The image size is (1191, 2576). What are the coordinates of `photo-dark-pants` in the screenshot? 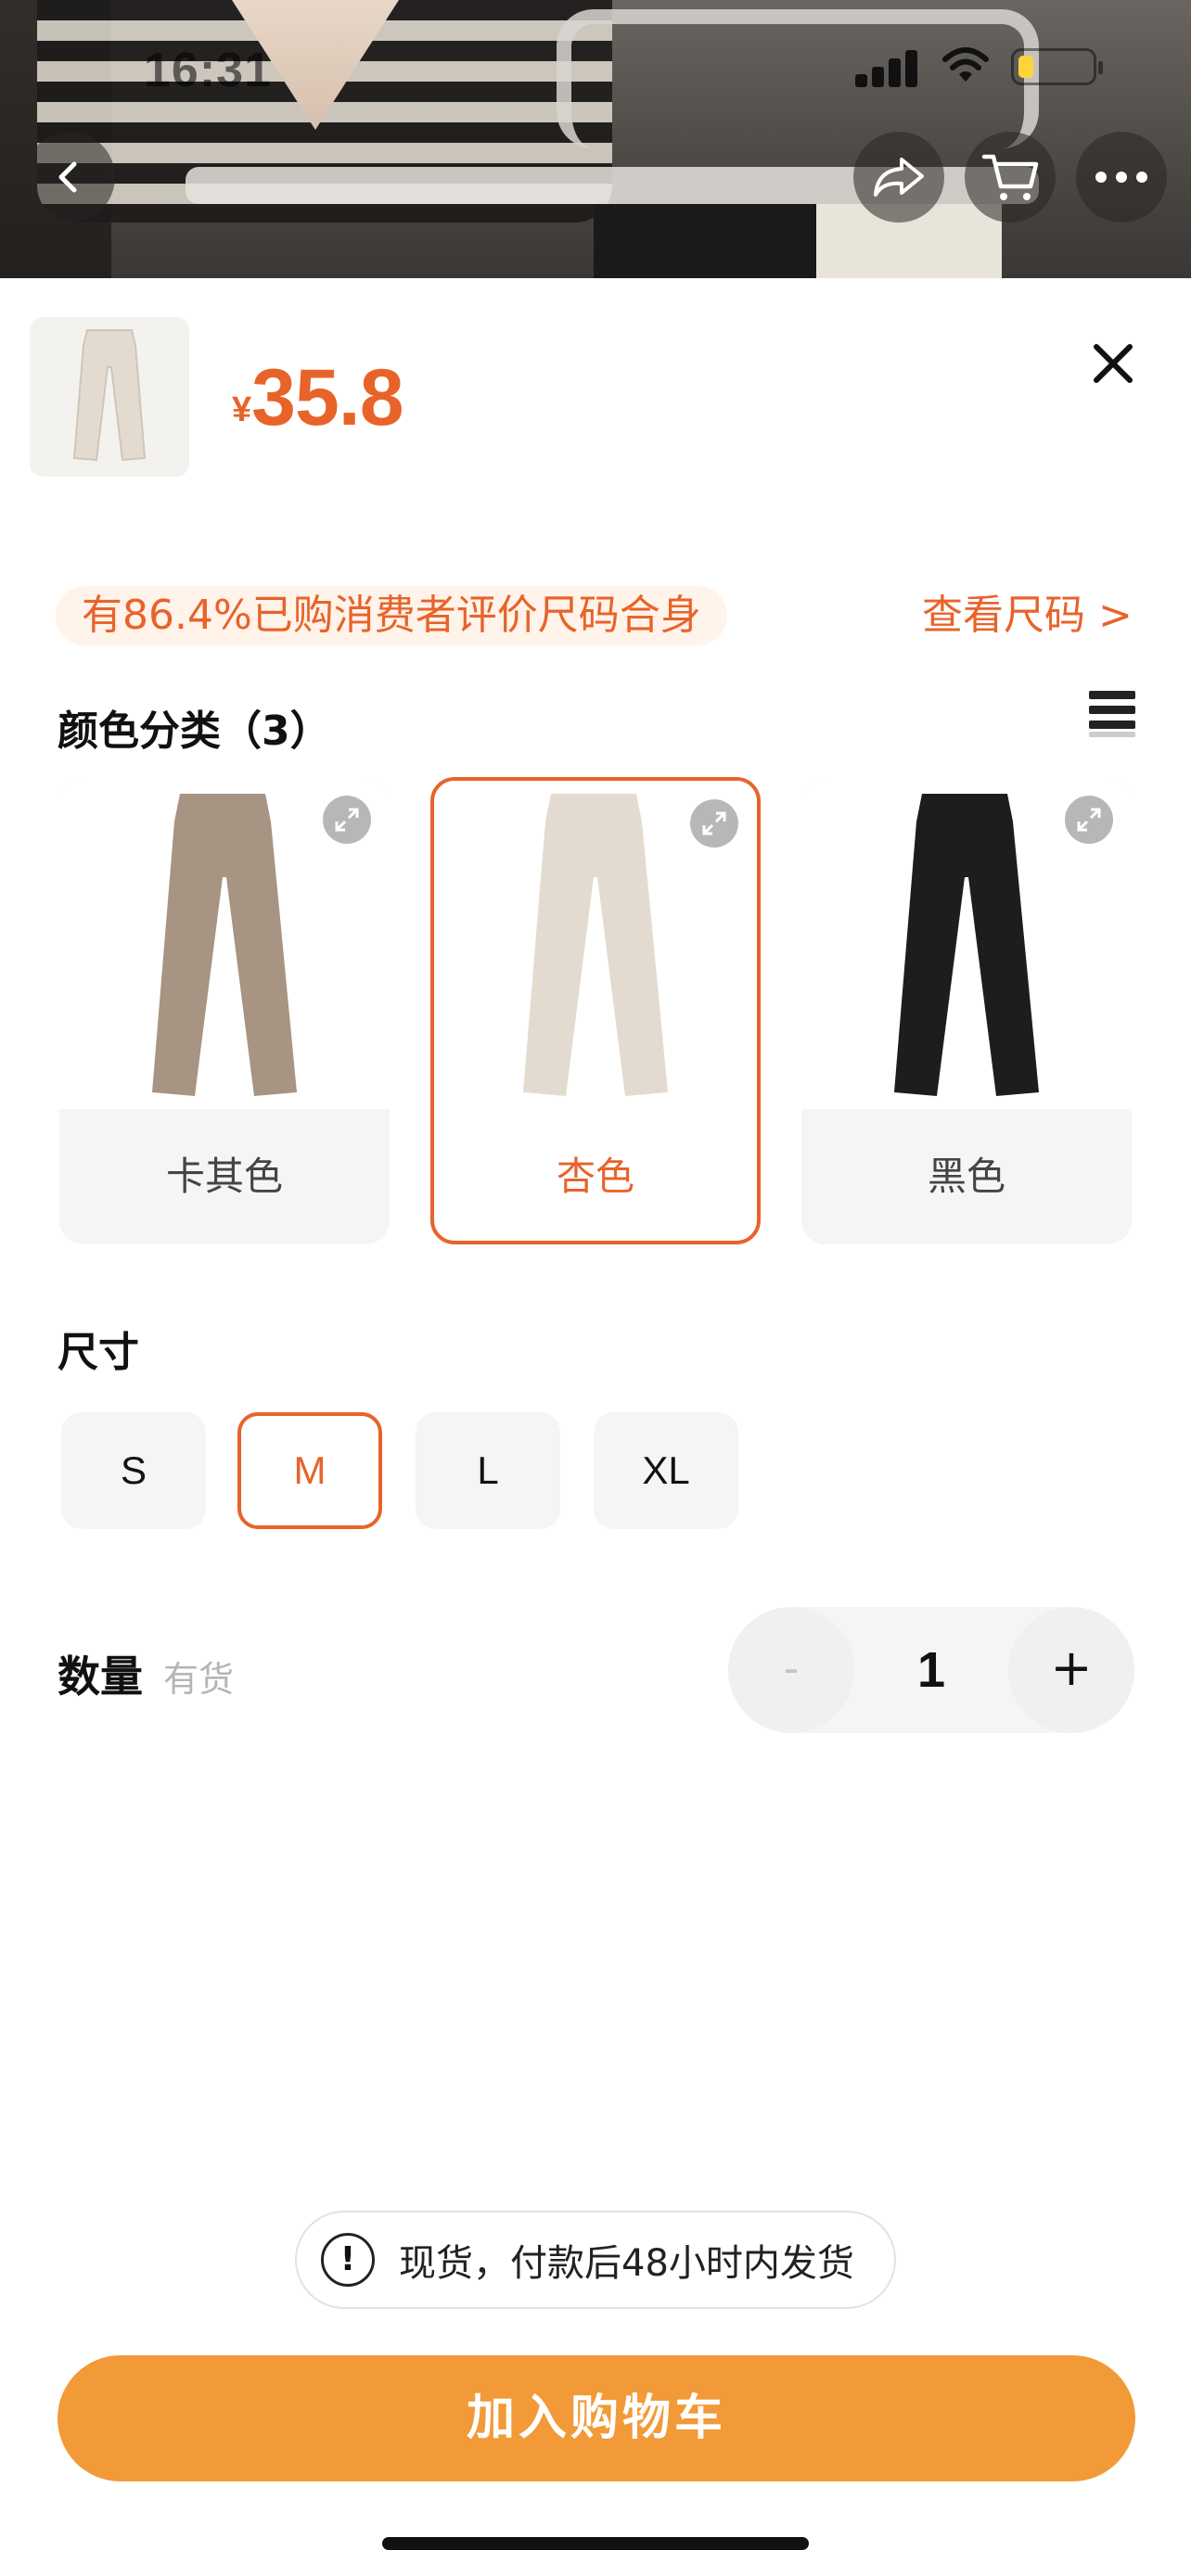 It's located at (705, 241).